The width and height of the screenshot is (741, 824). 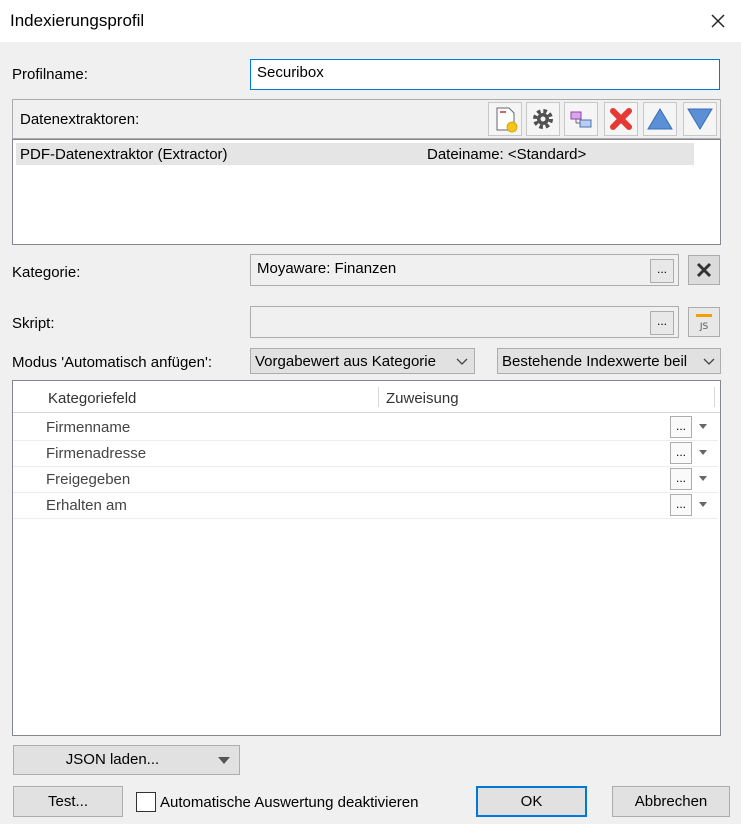 What do you see at coordinates (345, 361) in the screenshot?
I see `mode-option1: Vorgabewert aus Kategorie` at bounding box center [345, 361].